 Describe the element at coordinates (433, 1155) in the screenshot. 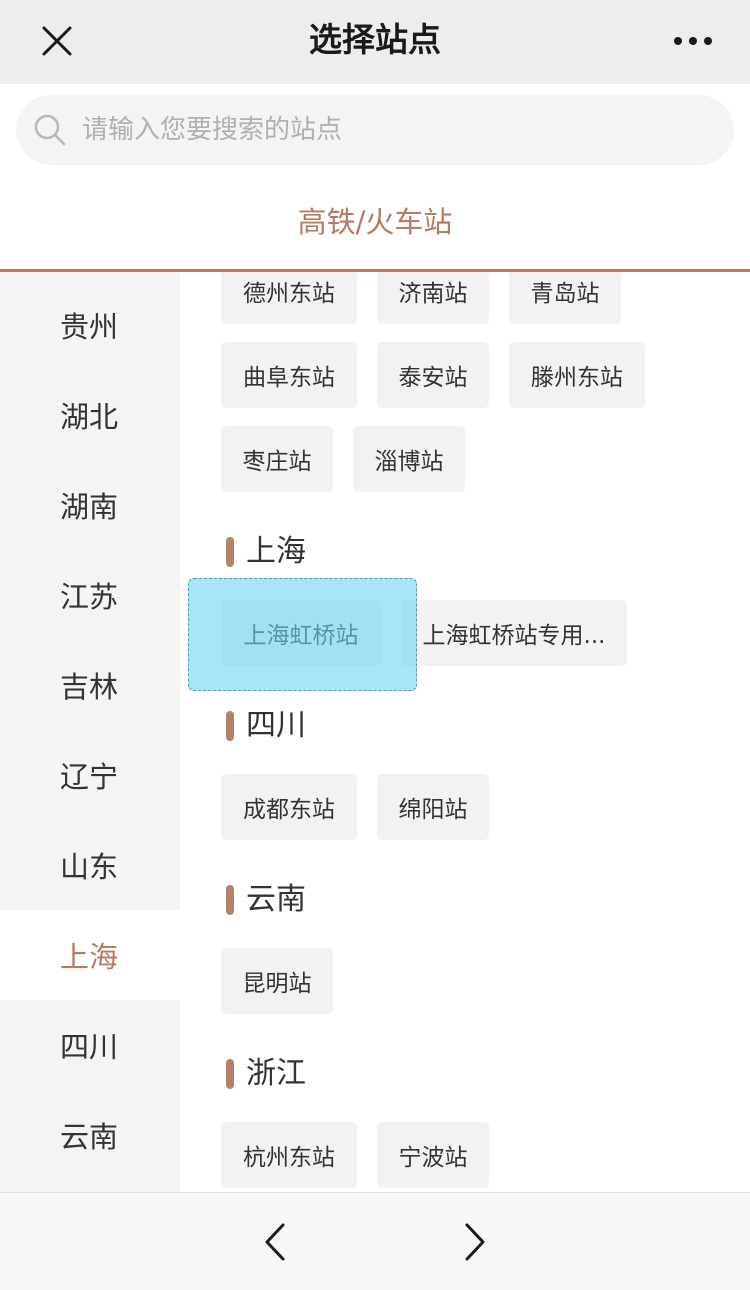

I see `station-chip: 宁波站` at that location.